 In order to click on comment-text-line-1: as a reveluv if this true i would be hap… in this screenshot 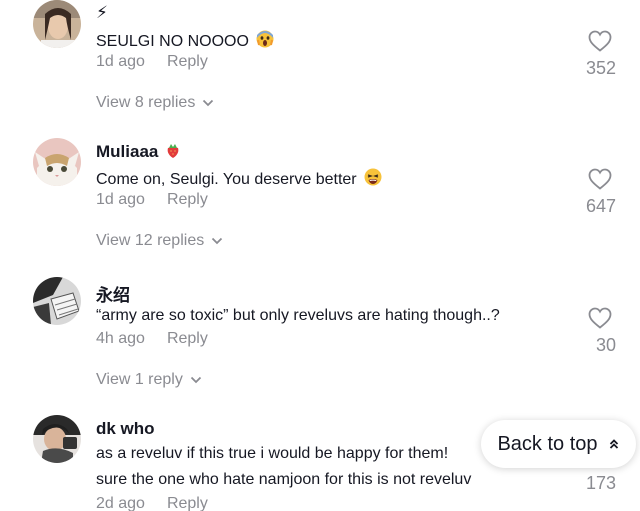, I will do `click(272, 453)`.